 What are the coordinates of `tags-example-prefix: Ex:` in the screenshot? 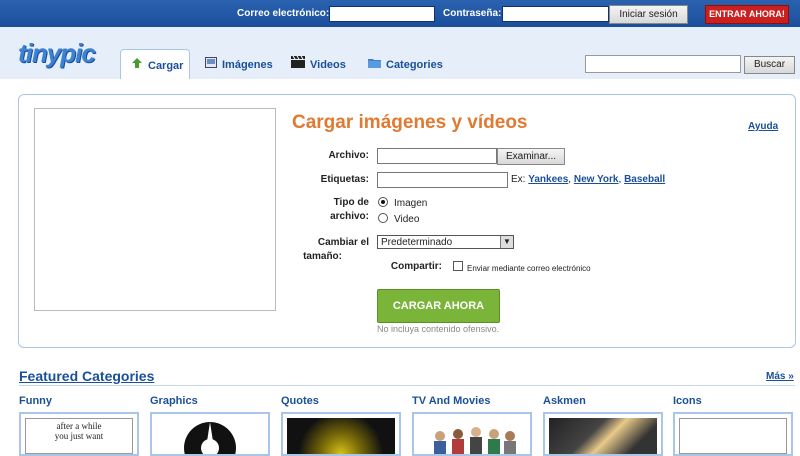 It's located at (518, 179).